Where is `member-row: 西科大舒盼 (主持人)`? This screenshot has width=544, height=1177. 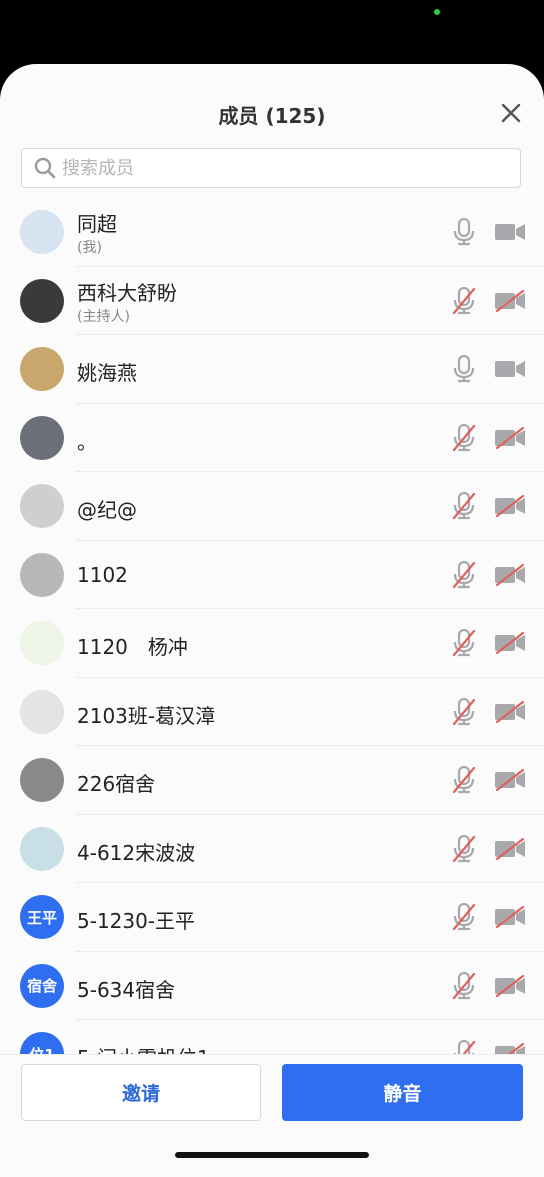 member-row: 西科大舒盼 (主持人) is located at coordinates (272, 301).